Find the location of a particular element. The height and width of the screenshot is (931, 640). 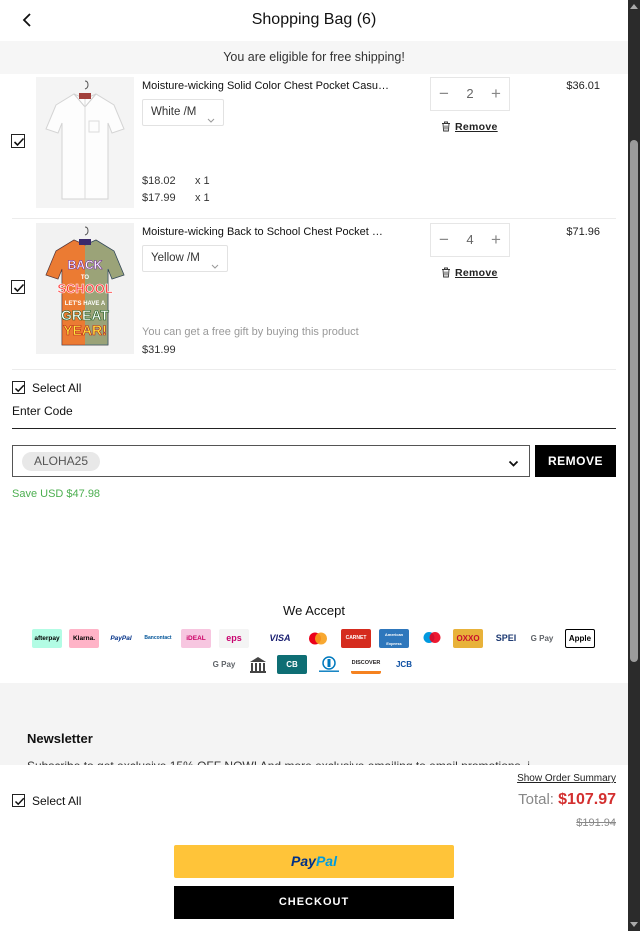

paypal-checkout-button: PayPal is located at coordinates (314, 861).